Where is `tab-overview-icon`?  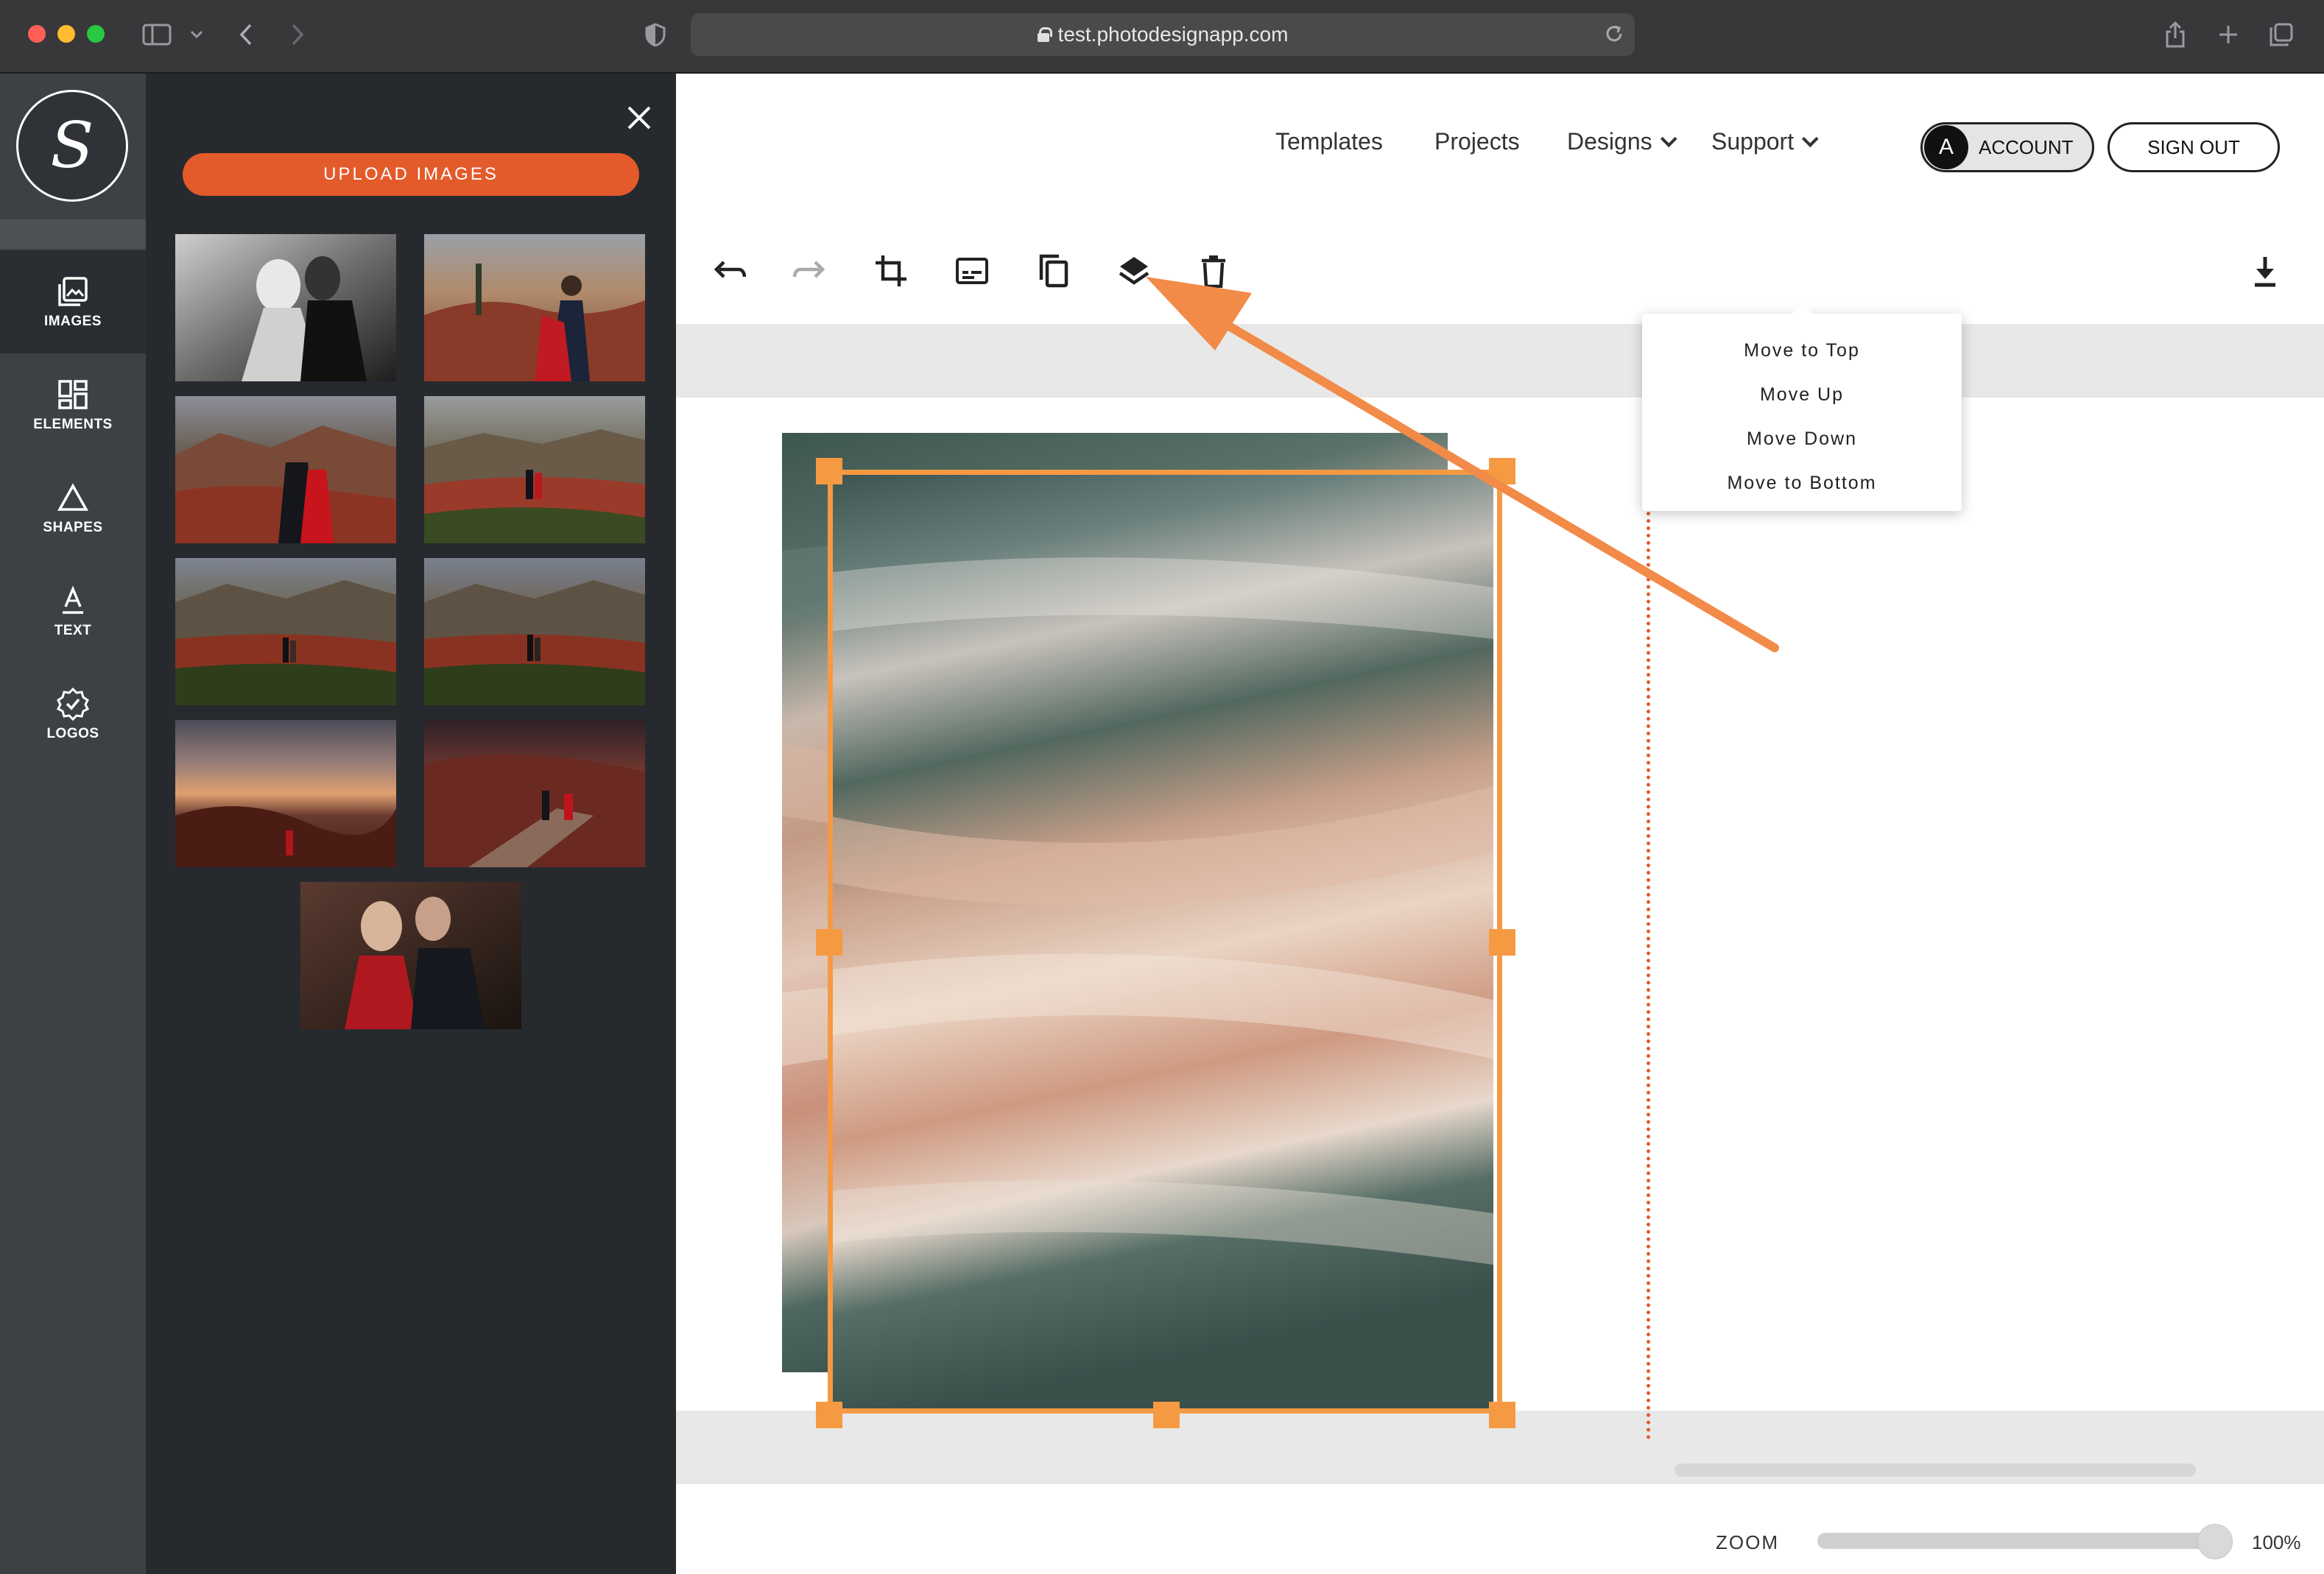
tab-overview-icon is located at coordinates (2281, 34).